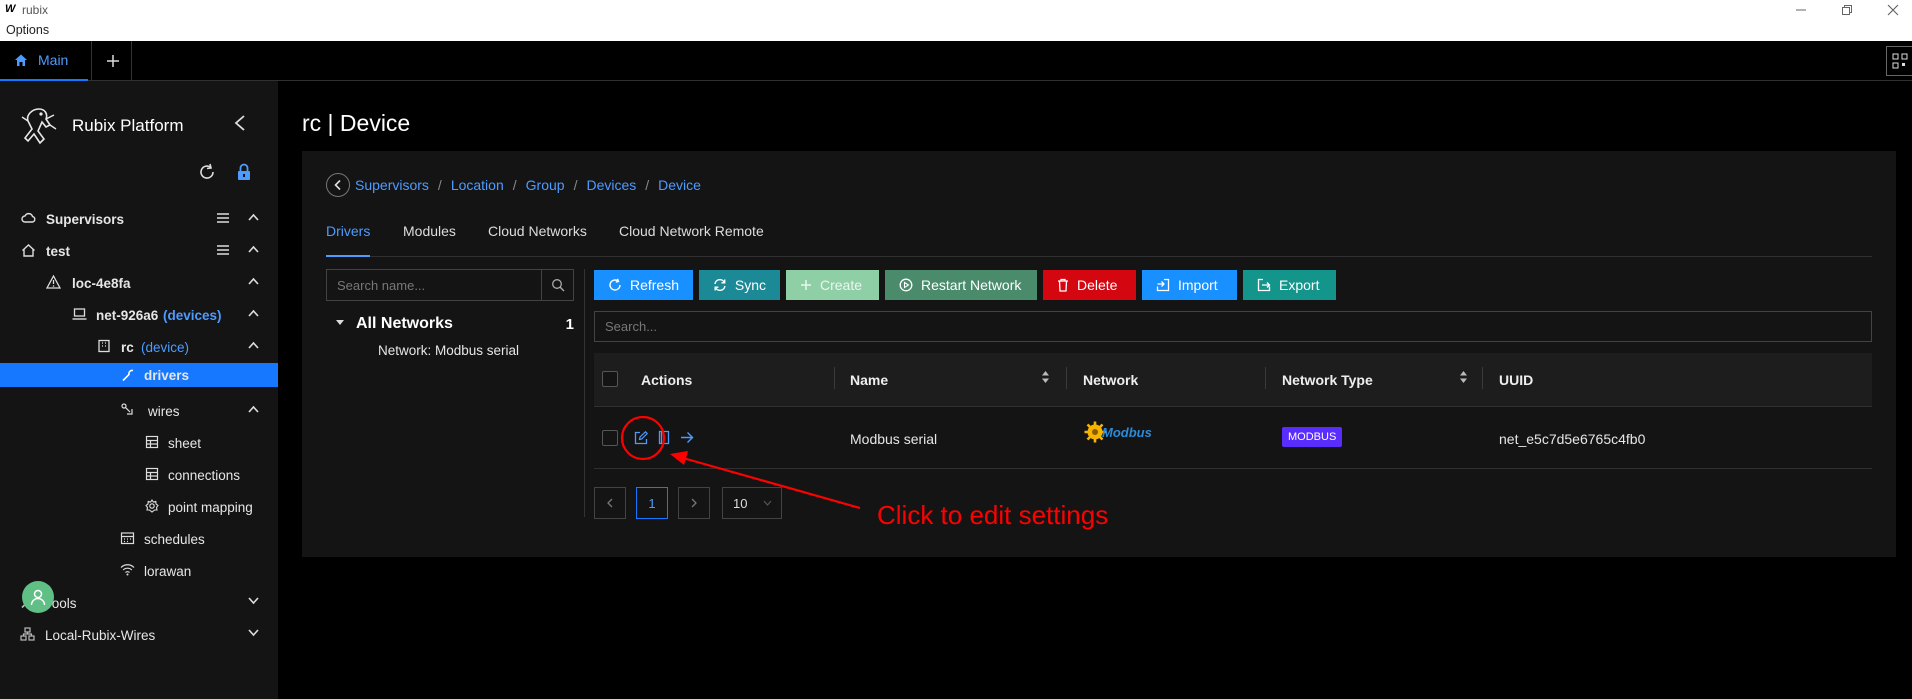 This screenshot has width=1912, height=699. I want to click on sidebar-item-label: sheet, so click(185, 443).